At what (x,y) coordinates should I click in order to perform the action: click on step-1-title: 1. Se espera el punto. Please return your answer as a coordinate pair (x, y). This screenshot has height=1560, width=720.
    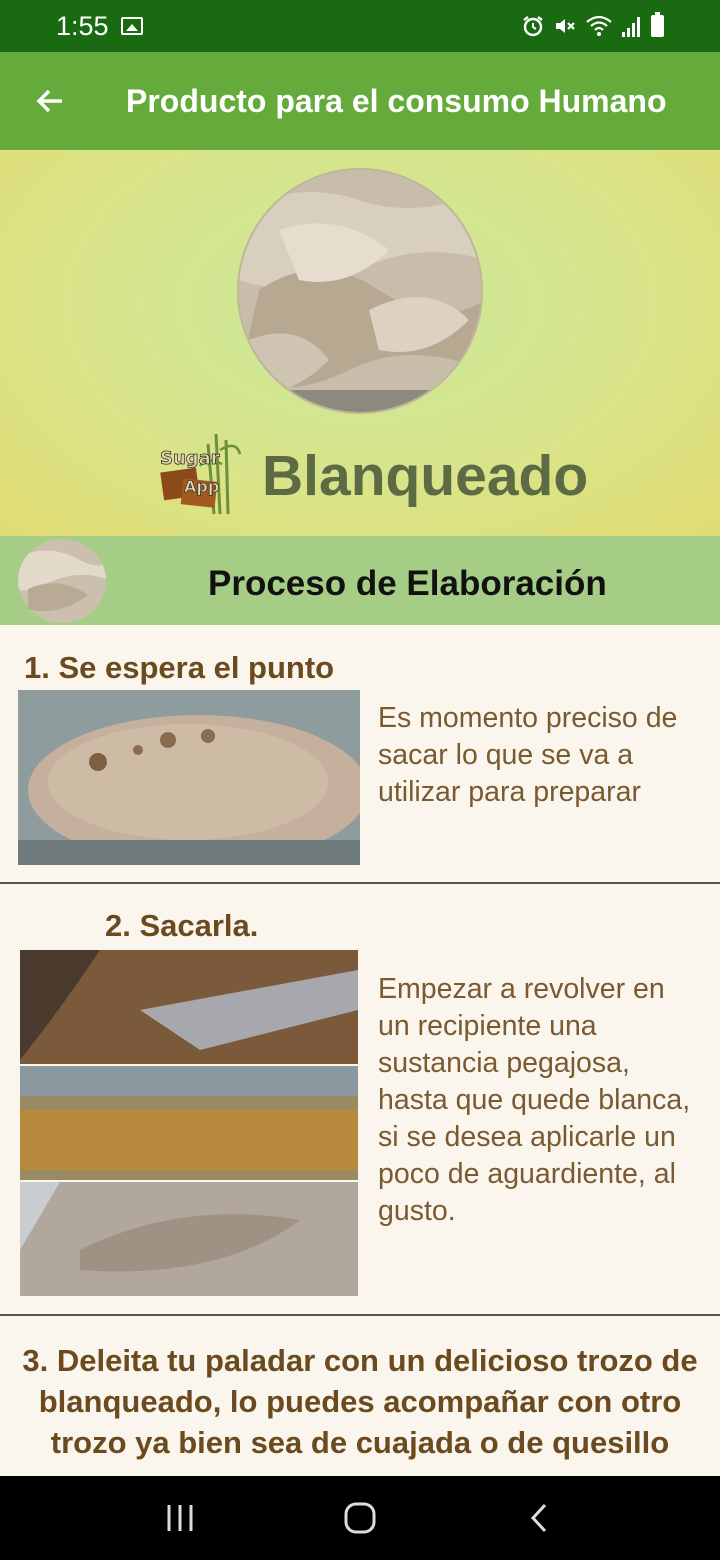
    Looking at the image, I should click on (179, 667).